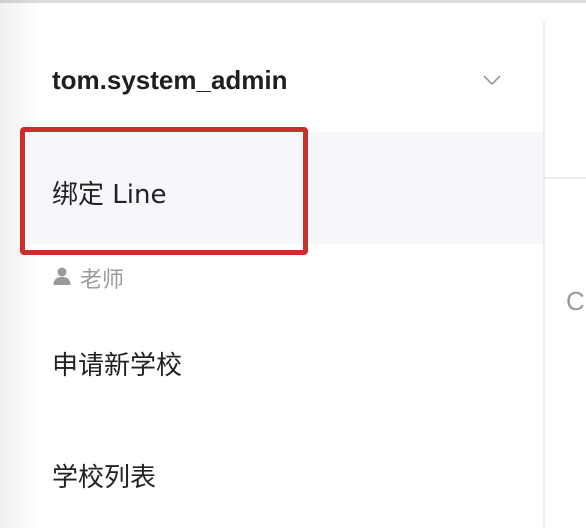 This screenshot has width=586, height=528. Describe the element at coordinates (102, 280) in the screenshot. I see `role-label: 老师` at that location.